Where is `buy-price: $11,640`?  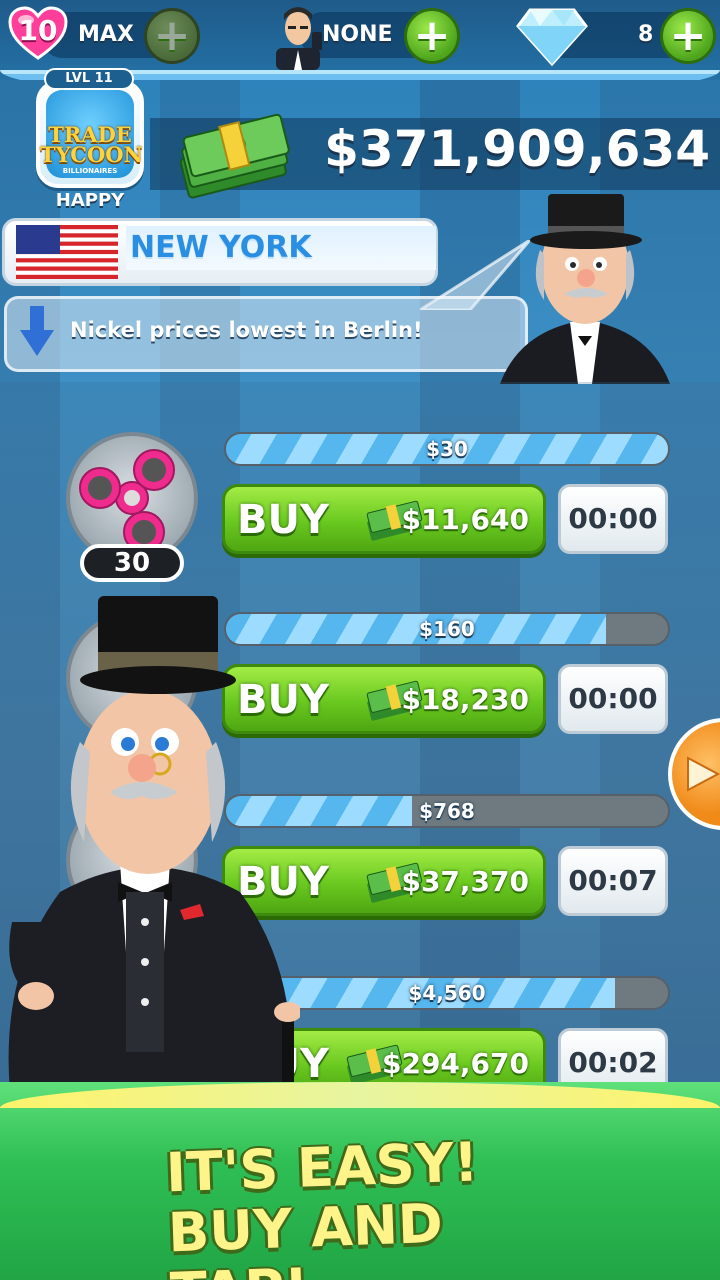 buy-price: $11,640 is located at coordinates (465, 519).